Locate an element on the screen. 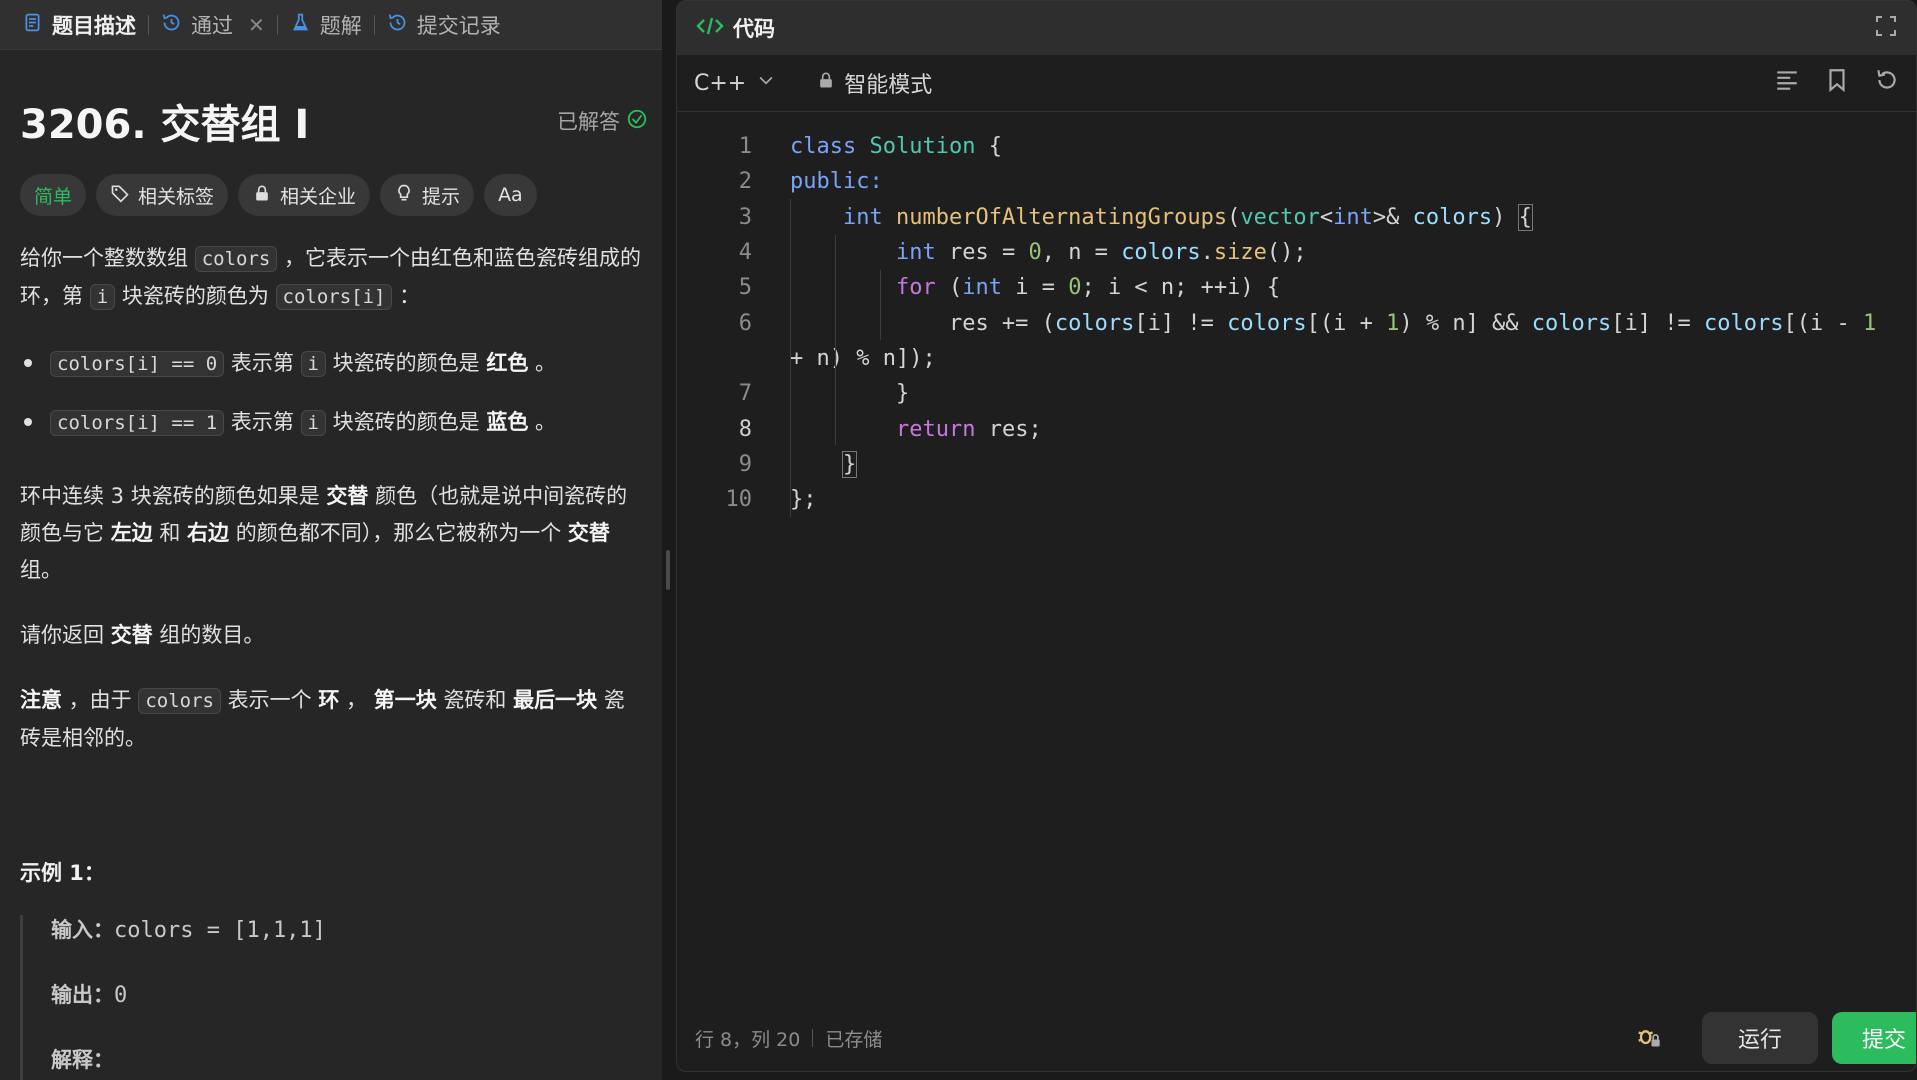  code-line: 2 public: is located at coordinates (1296, 181).